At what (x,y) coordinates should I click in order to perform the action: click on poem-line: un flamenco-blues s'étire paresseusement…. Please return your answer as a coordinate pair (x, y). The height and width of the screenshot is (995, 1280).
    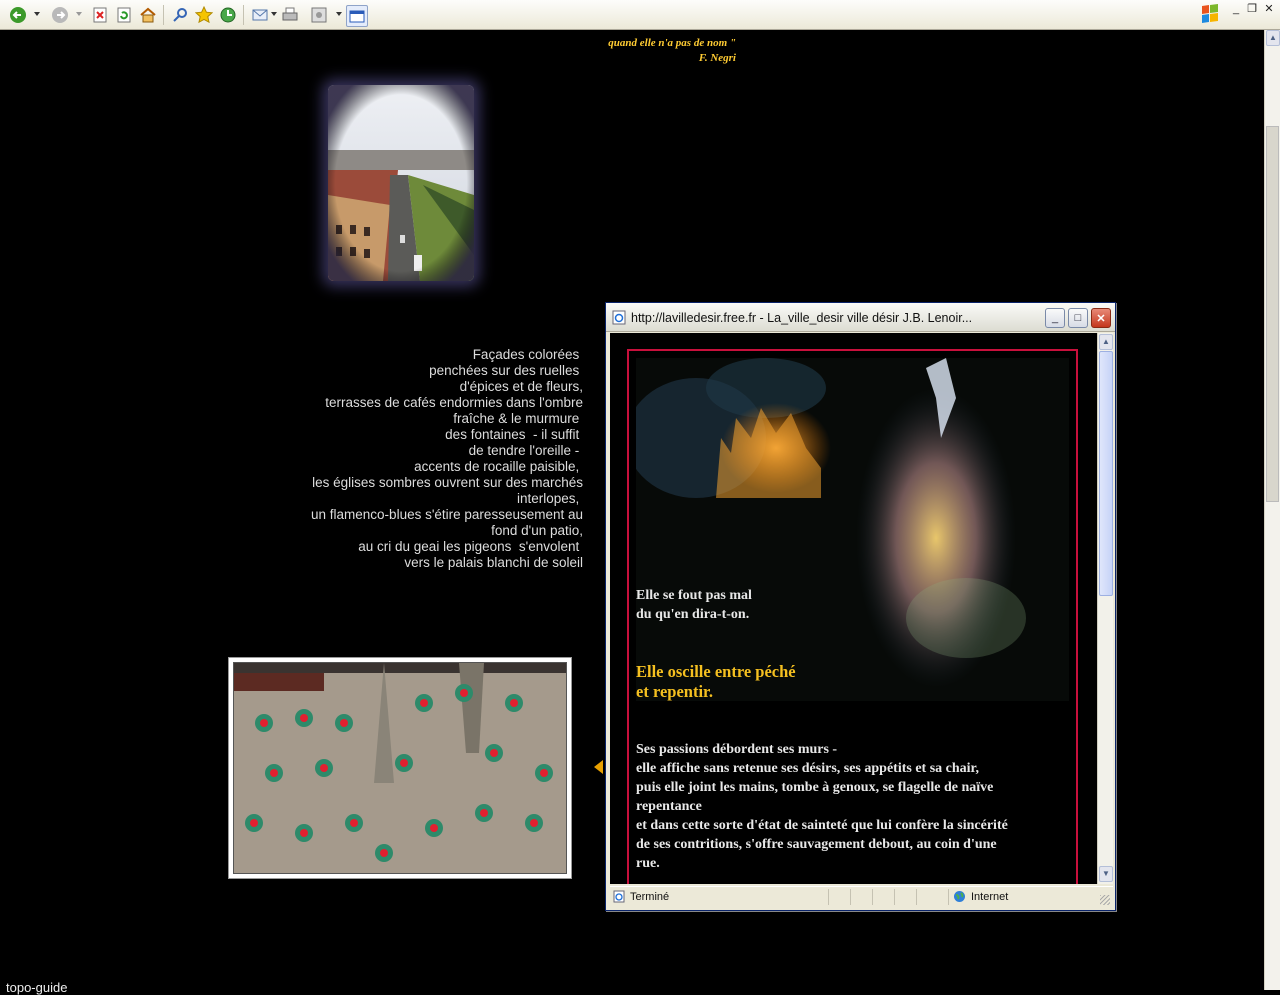
    Looking at the image, I should click on (447, 514).